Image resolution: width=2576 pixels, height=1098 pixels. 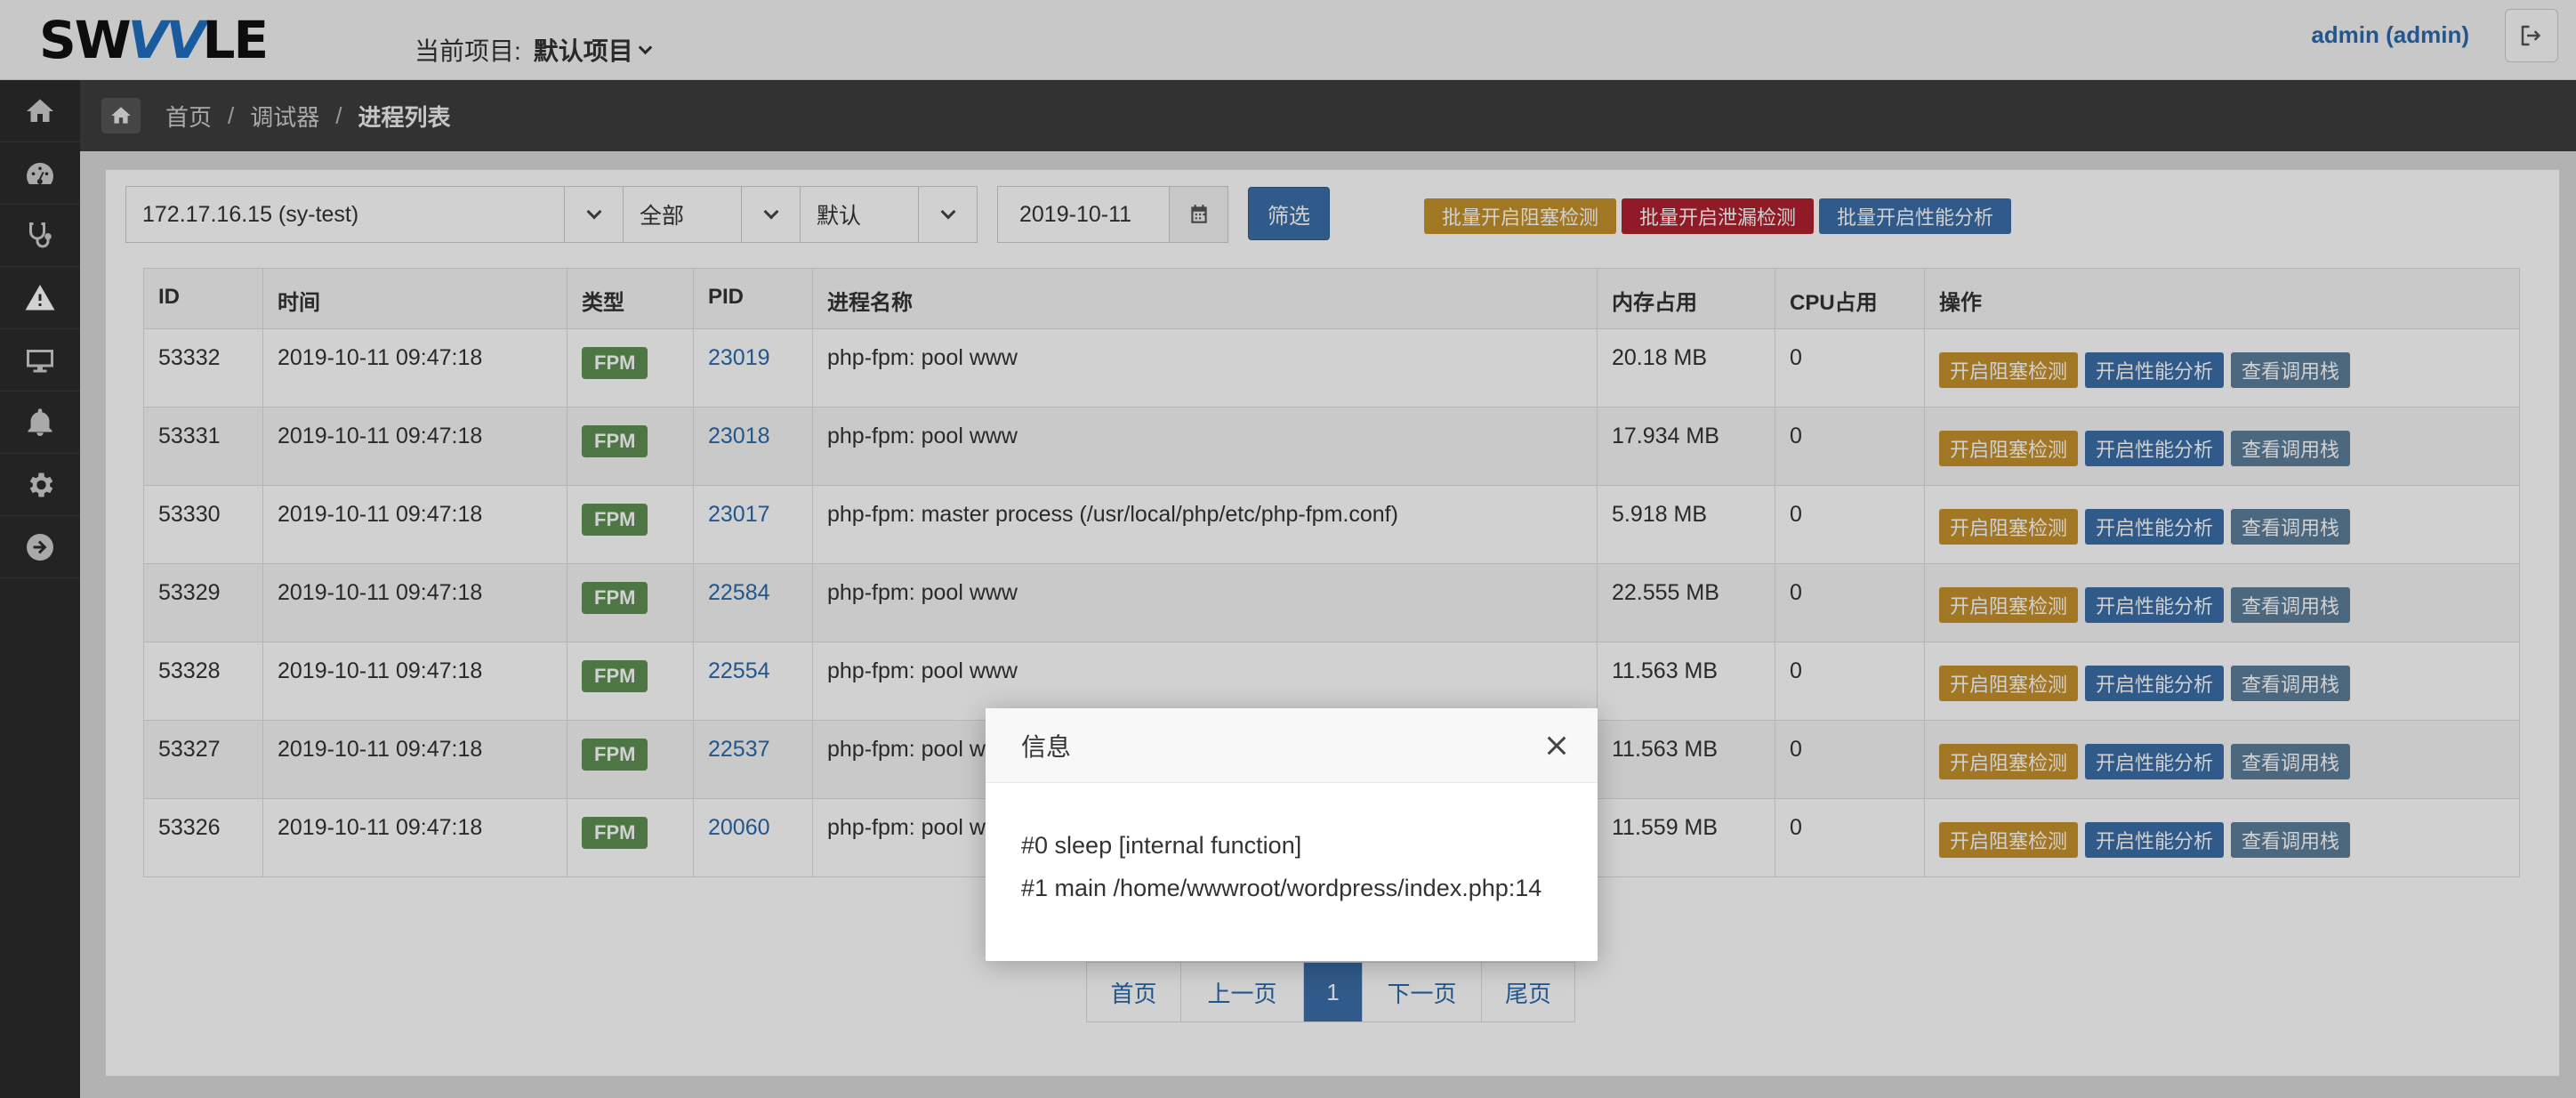 What do you see at coordinates (1556, 745) in the screenshot?
I see `close-icon` at bounding box center [1556, 745].